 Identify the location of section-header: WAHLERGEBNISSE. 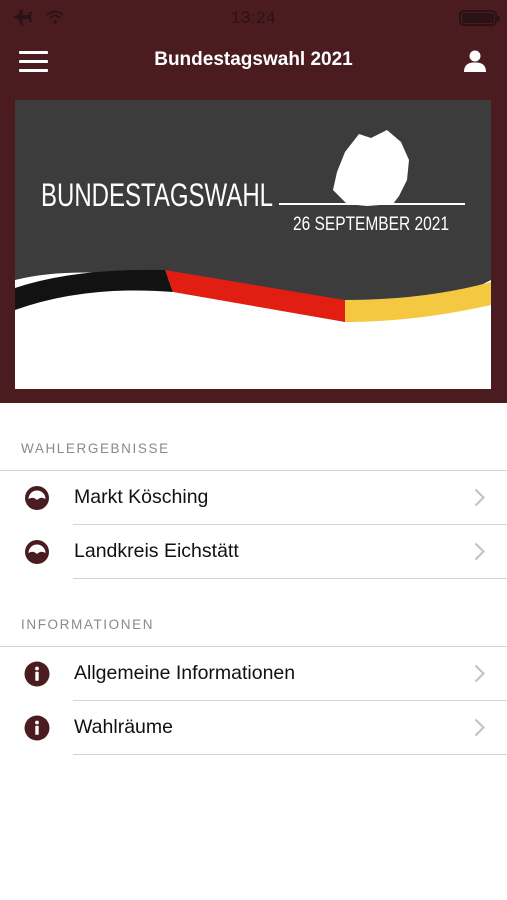
(253, 436).